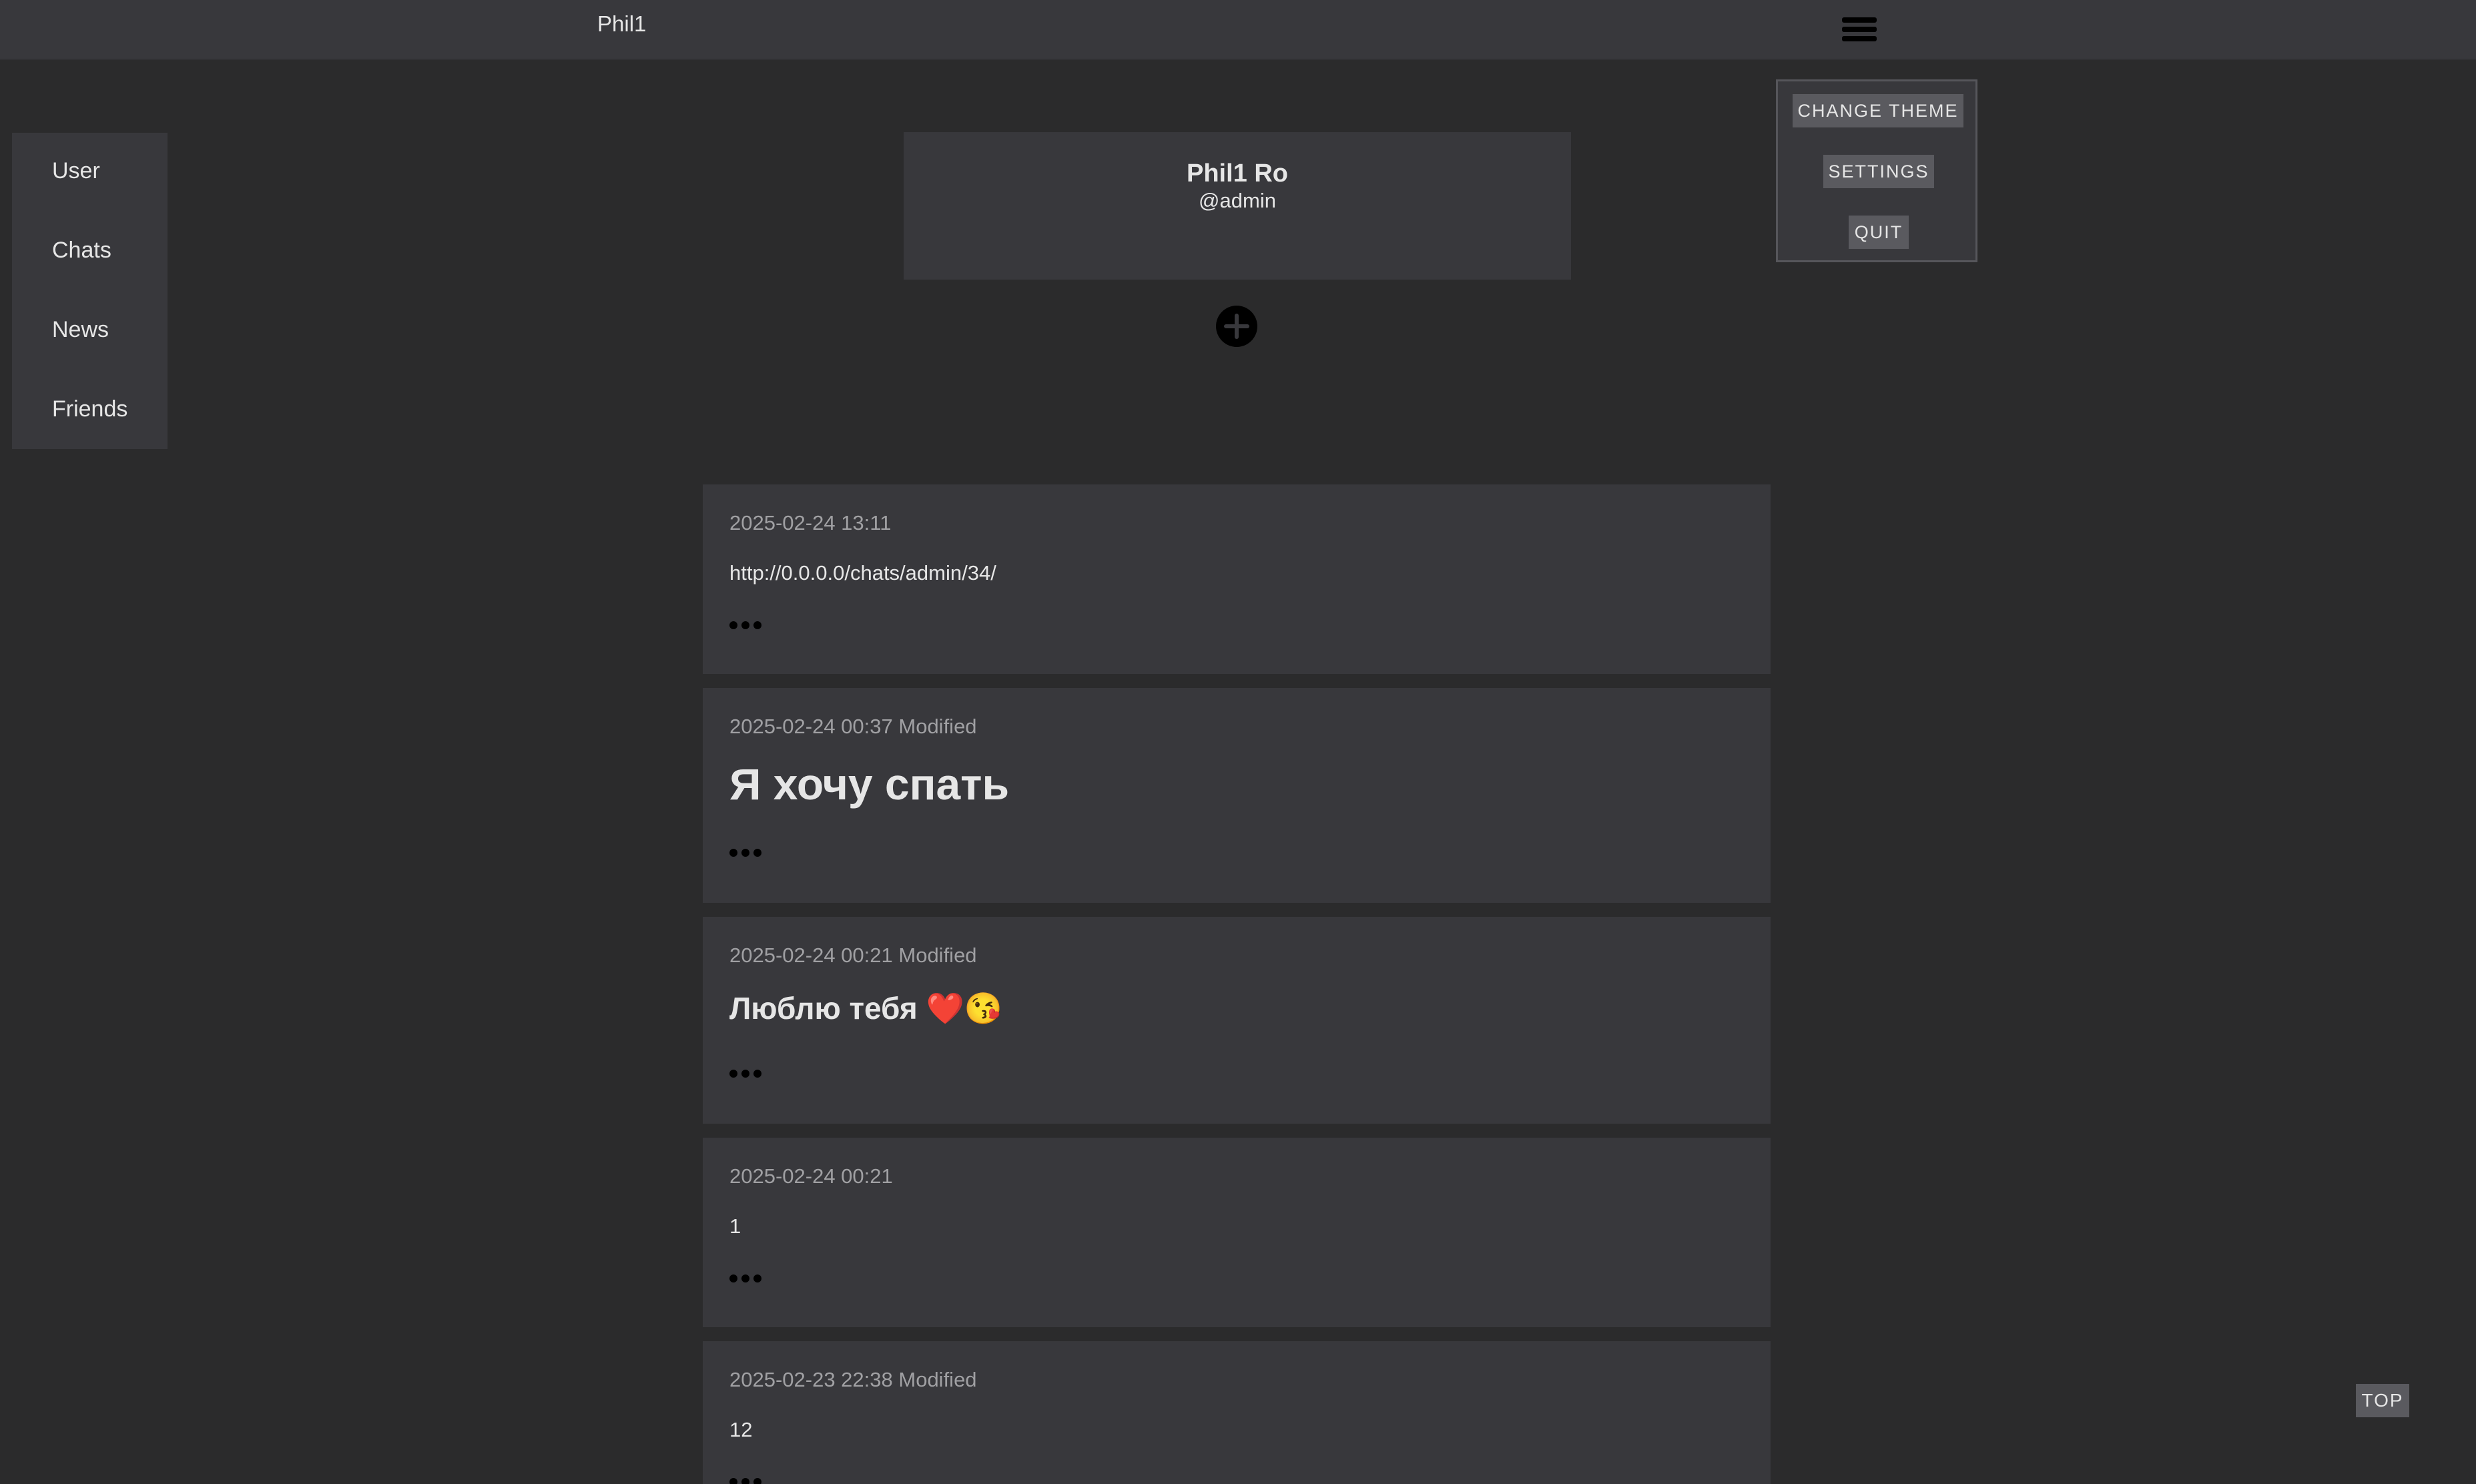 This screenshot has width=2476, height=1484. I want to click on sidebar-nav: User Chats News Friends, so click(90, 291).